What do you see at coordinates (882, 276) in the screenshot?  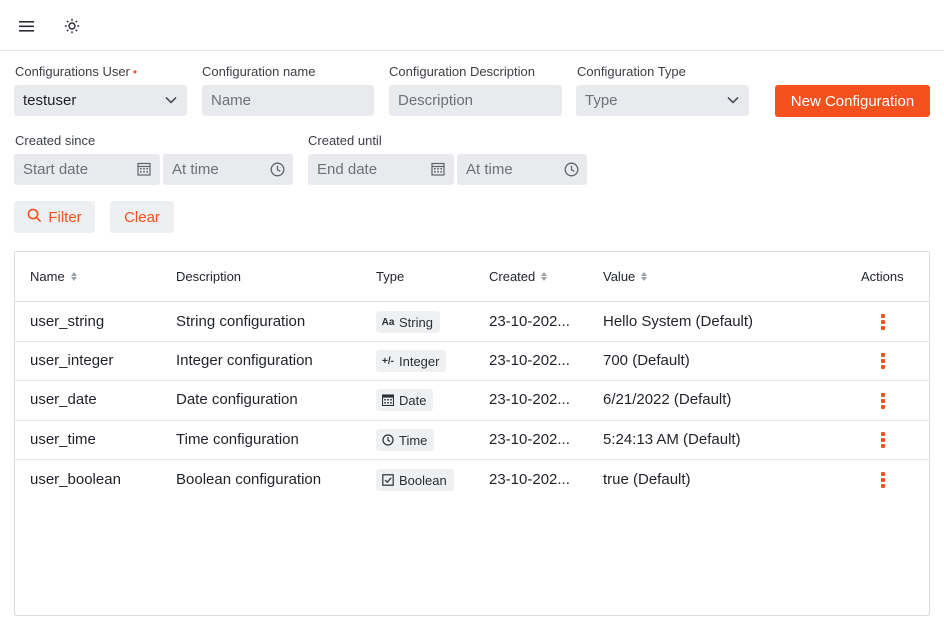 I see `header-actions: Actions` at bounding box center [882, 276].